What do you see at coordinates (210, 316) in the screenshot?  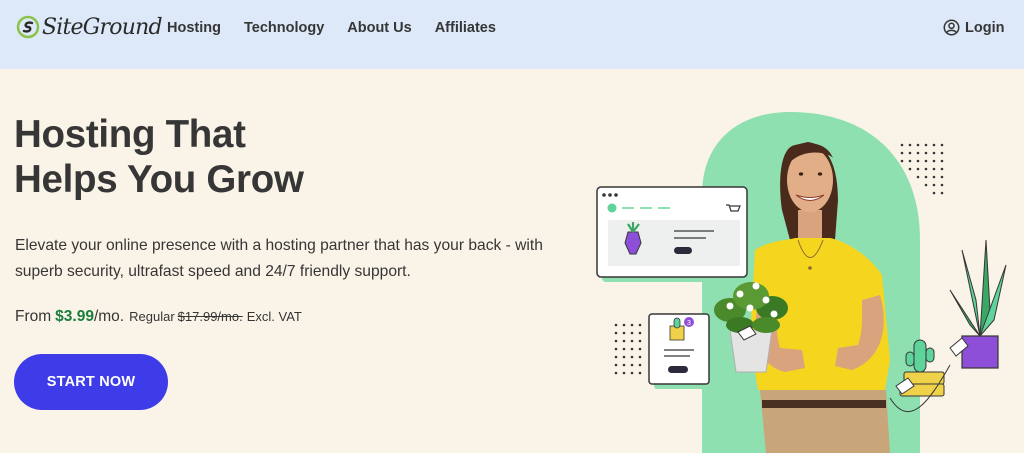 I see `regular-price: $17.99/mo.` at bounding box center [210, 316].